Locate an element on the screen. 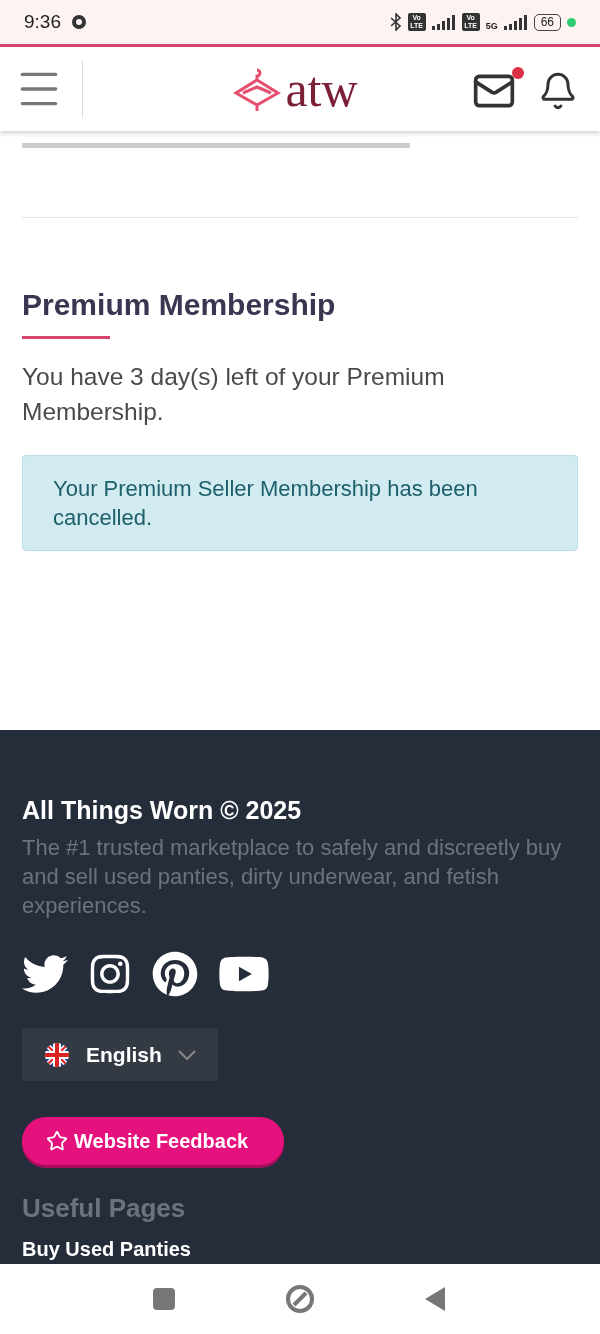 This screenshot has height=1334, width=600. logo: atw is located at coordinates (321, 89).